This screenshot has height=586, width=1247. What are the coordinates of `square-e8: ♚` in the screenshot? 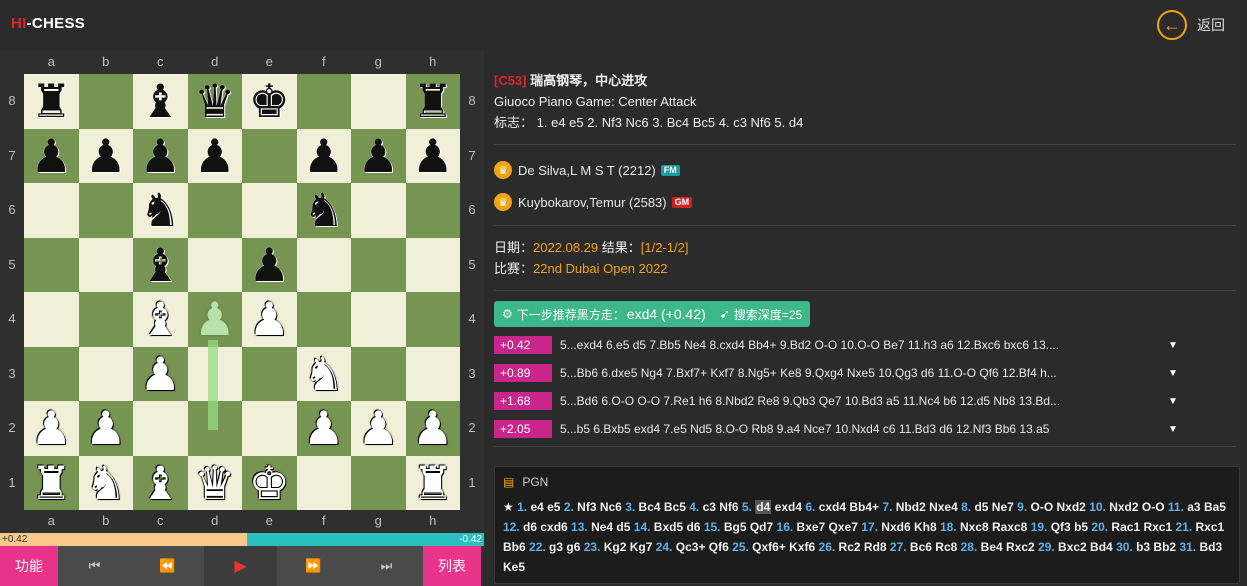 It's located at (269, 101).